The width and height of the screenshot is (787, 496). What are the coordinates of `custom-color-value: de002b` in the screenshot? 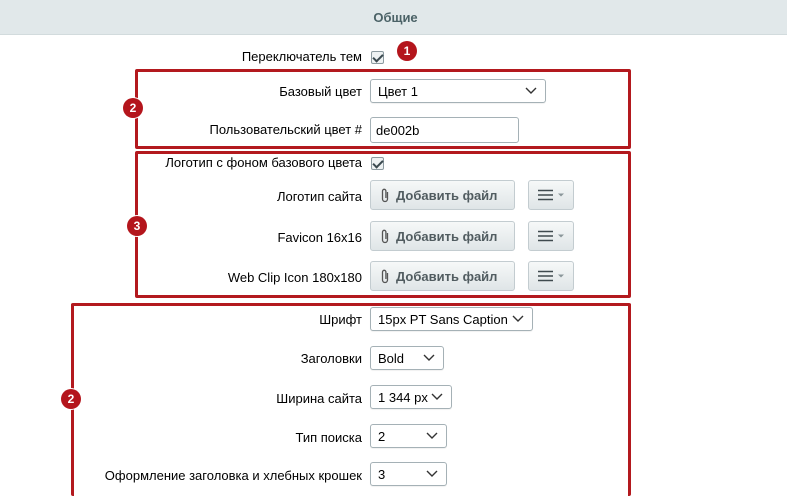 It's located at (398, 130).